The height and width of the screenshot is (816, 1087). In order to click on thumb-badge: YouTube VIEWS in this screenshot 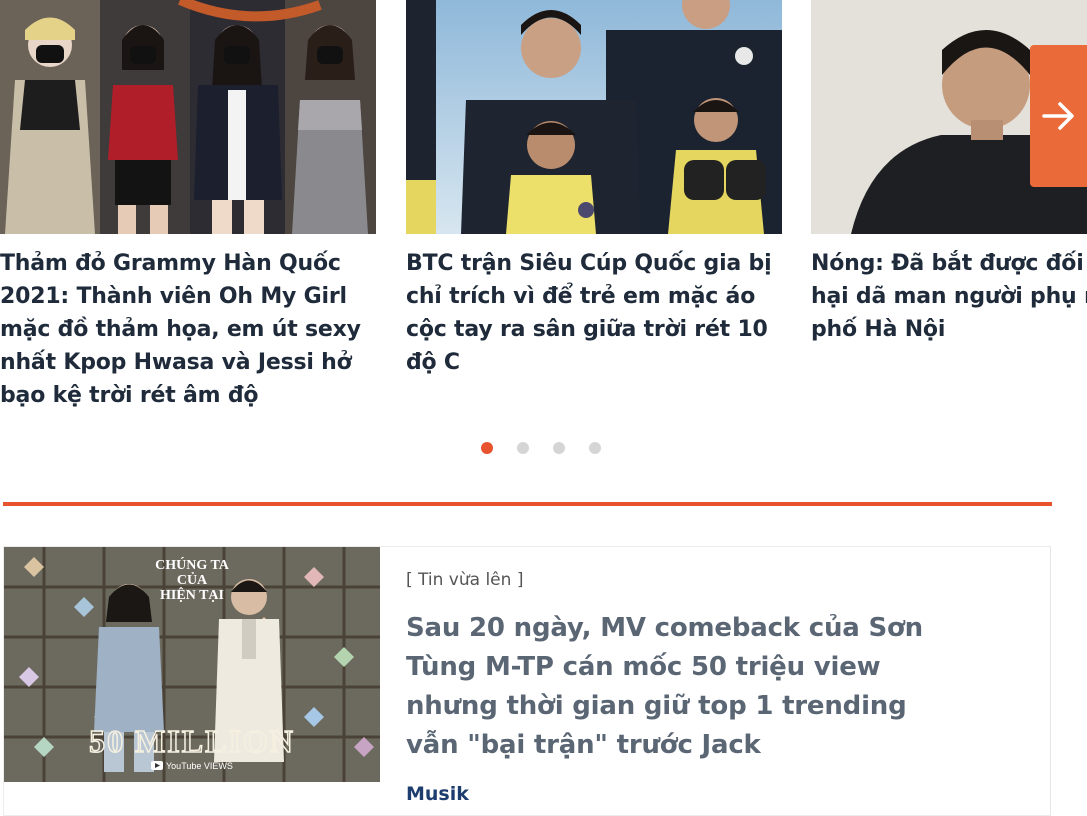, I will do `click(199, 766)`.